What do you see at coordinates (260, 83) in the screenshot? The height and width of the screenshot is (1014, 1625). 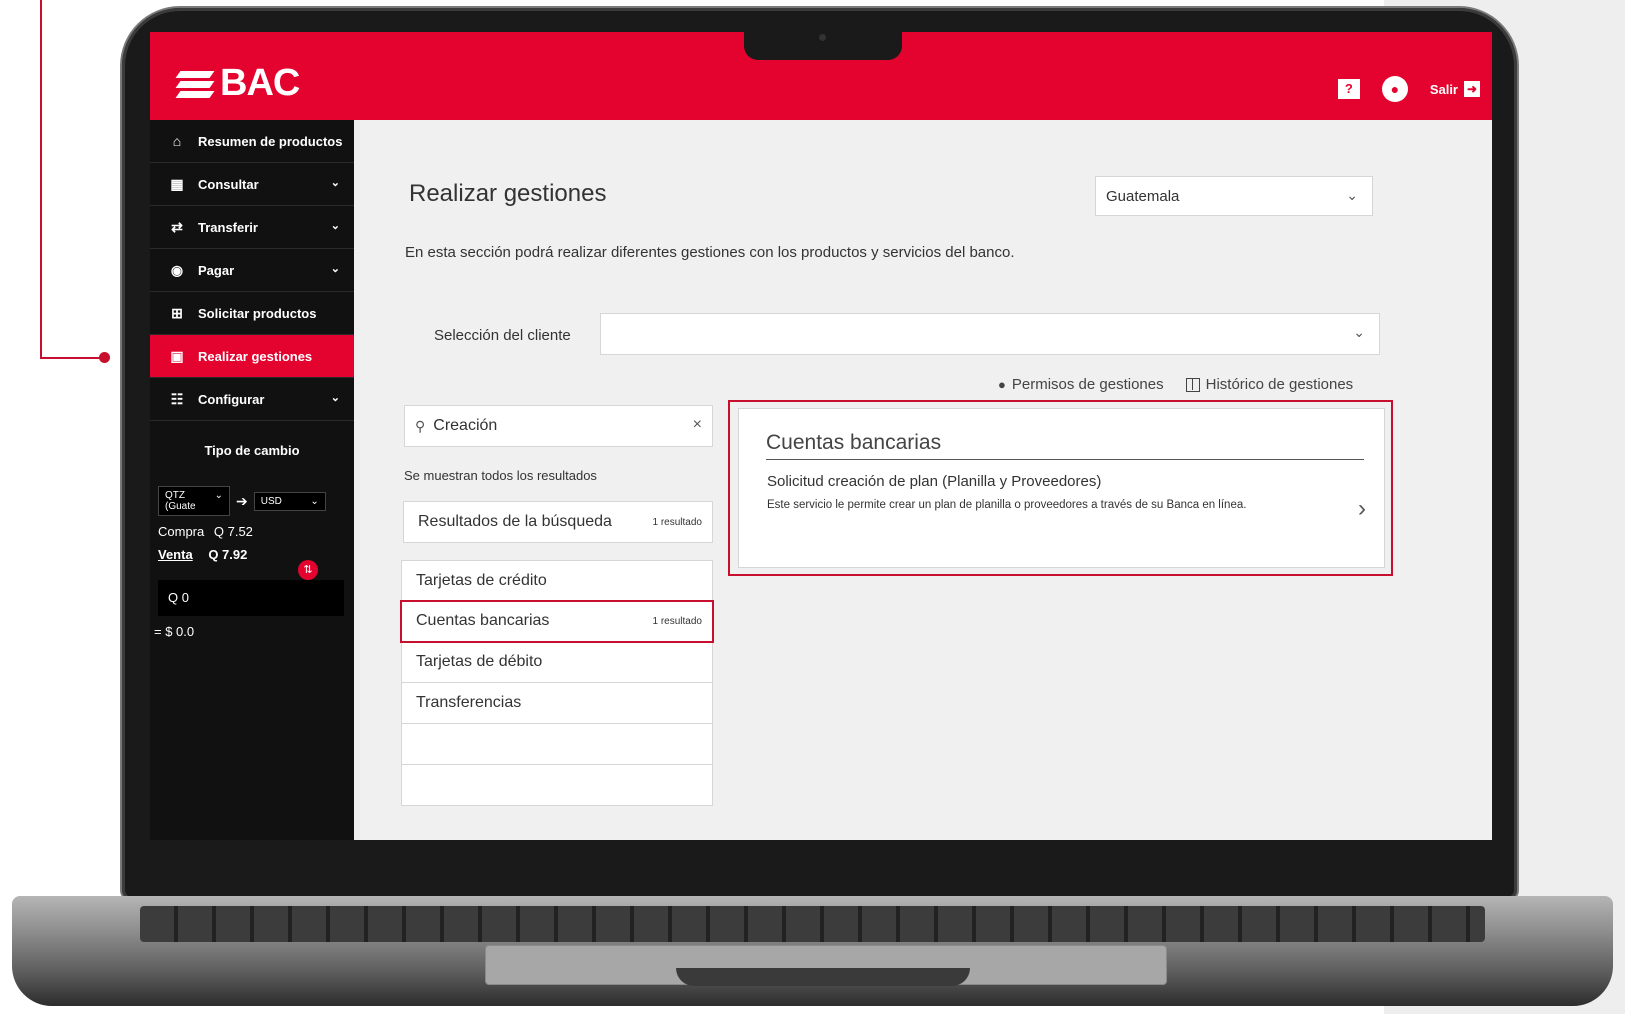 I see `brand-name: BAC` at bounding box center [260, 83].